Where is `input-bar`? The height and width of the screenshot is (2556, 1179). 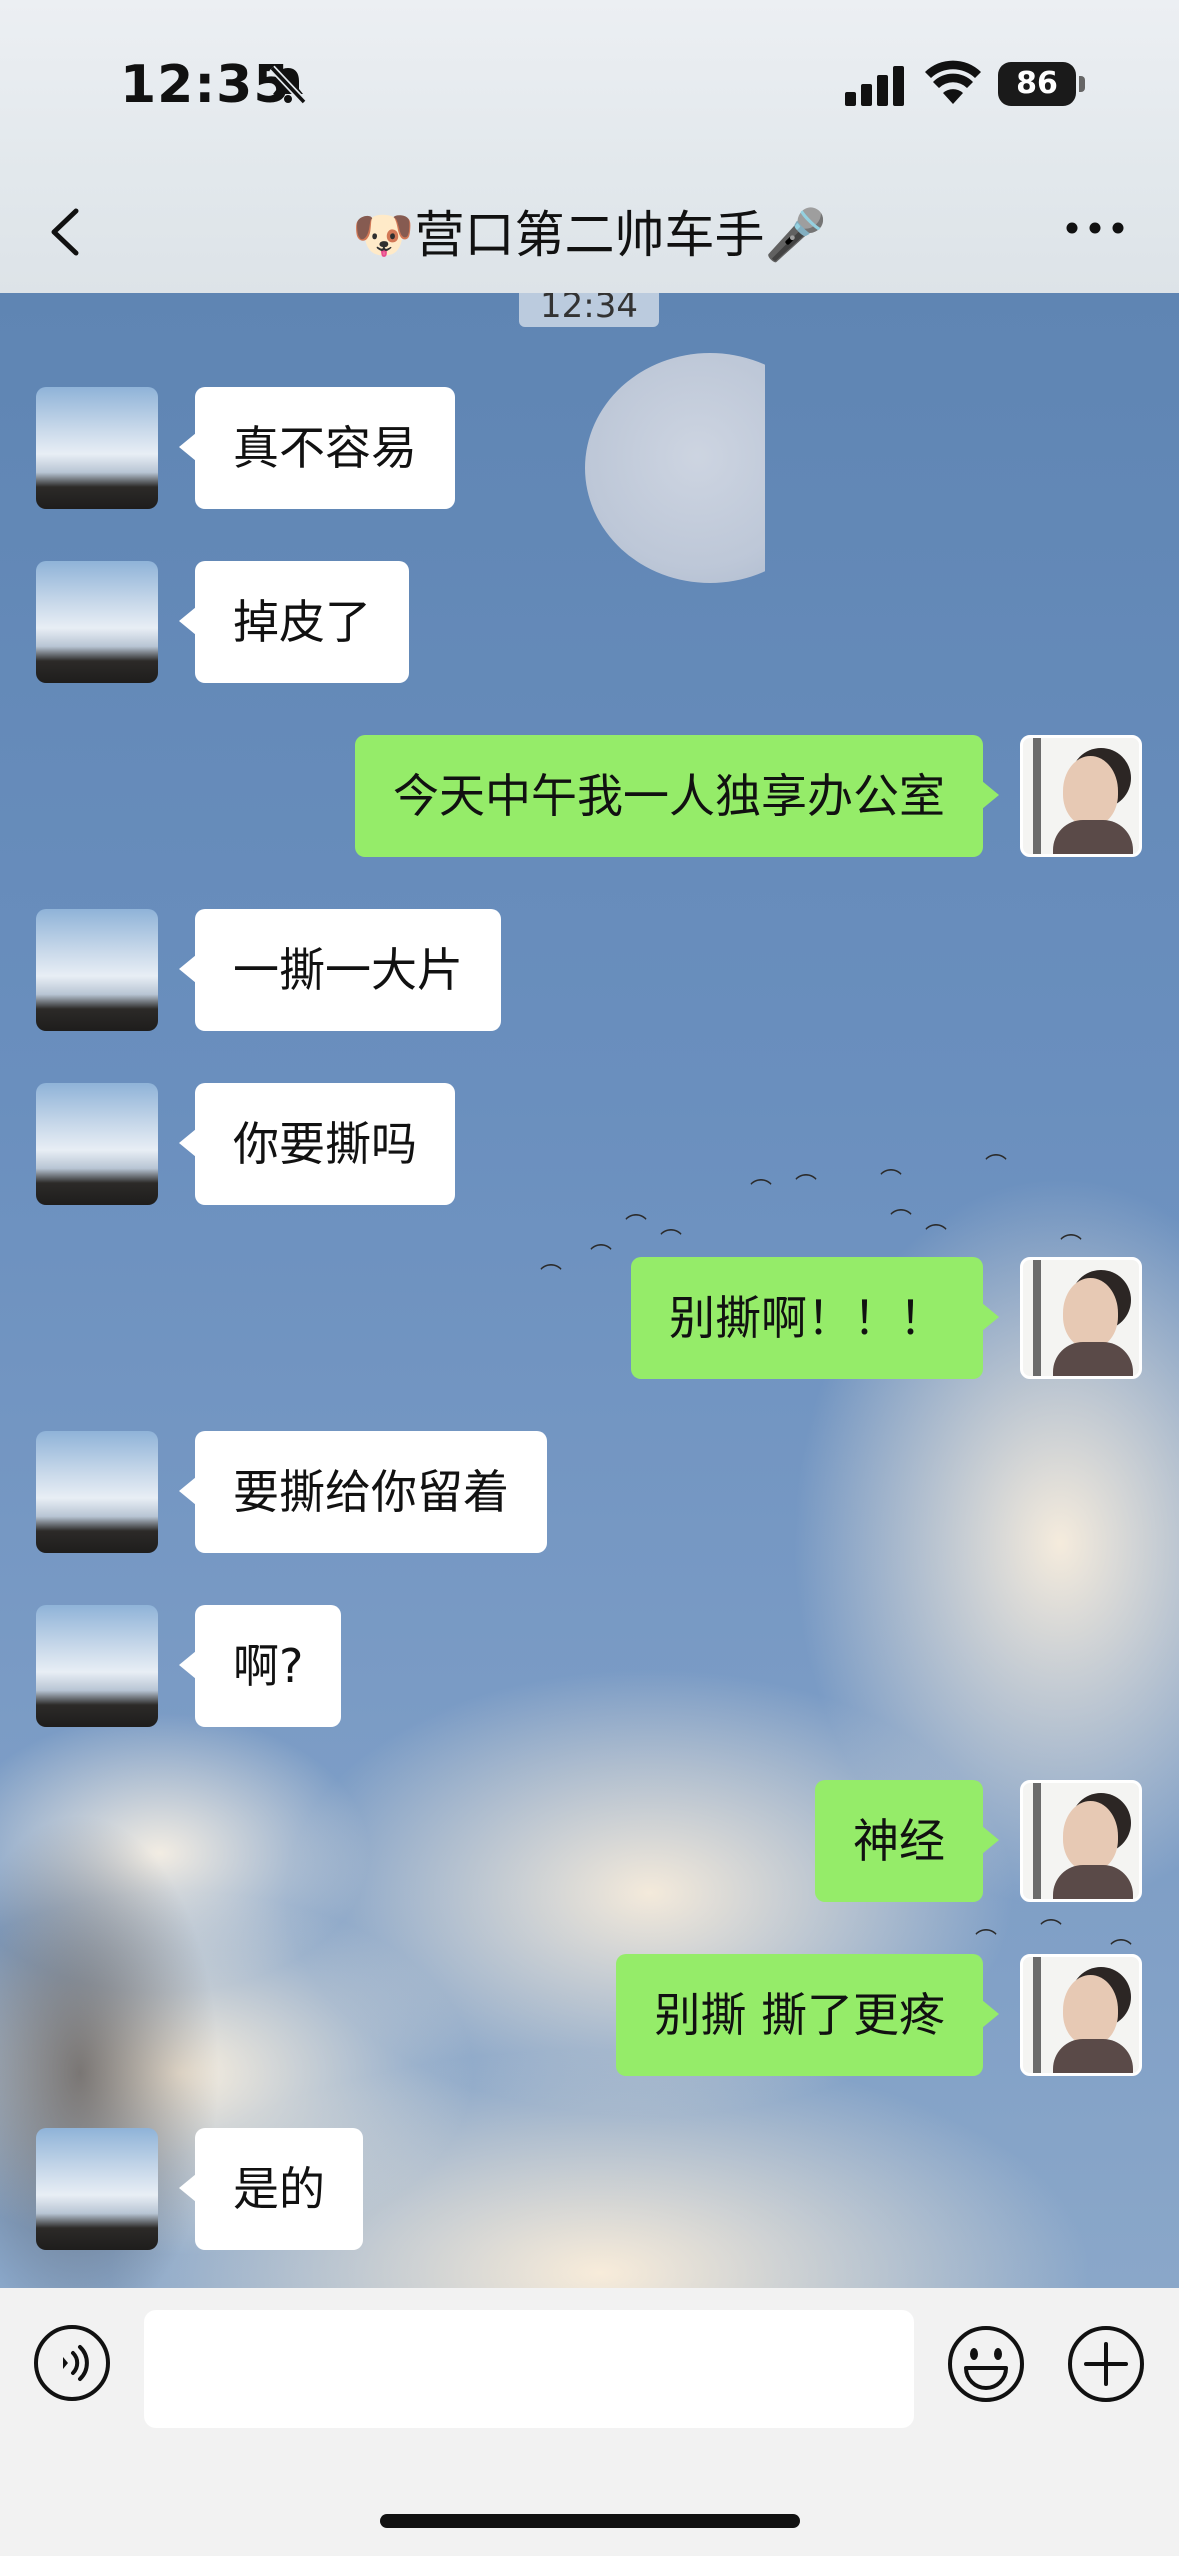 input-bar is located at coordinates (589, 2422).